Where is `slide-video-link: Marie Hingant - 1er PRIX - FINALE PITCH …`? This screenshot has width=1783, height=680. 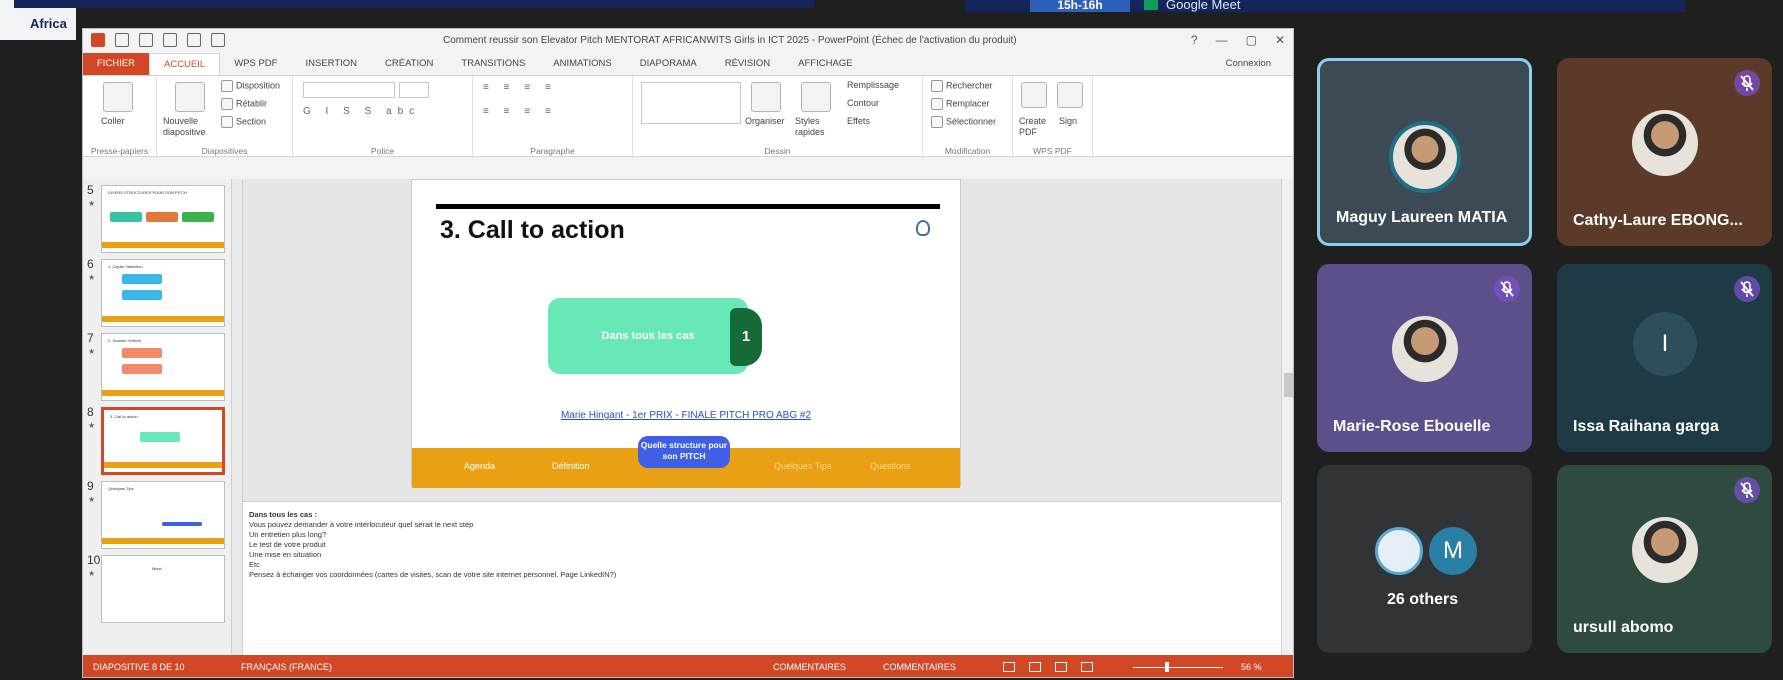
slide-video-link: Marie Hingant - 1er PRIX - FINALE PITCH … is located at coordinates (686, 415).